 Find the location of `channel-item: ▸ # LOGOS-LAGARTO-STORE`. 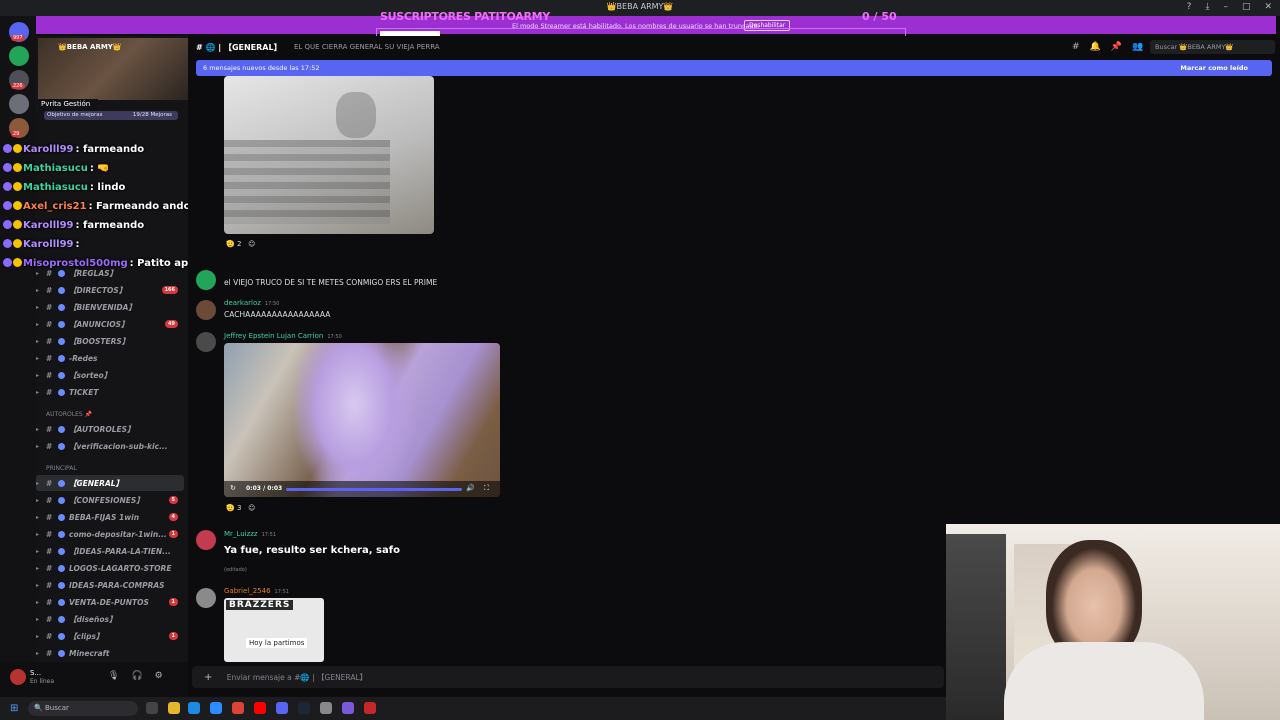

channel-item: ▸ # LOGOS-LAGARTO-STORE is located at coordinates (110, 568).